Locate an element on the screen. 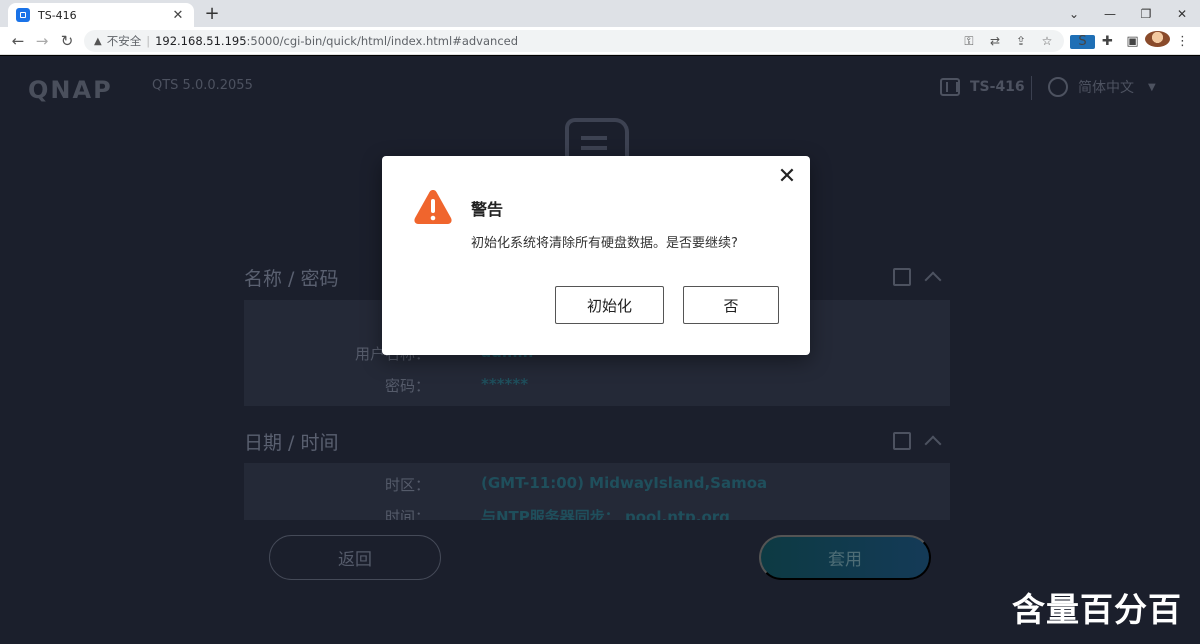 This screenshot has width=1200, height=644. browser-menu-icon: ⋮ is located at coordinates (1182, 41).